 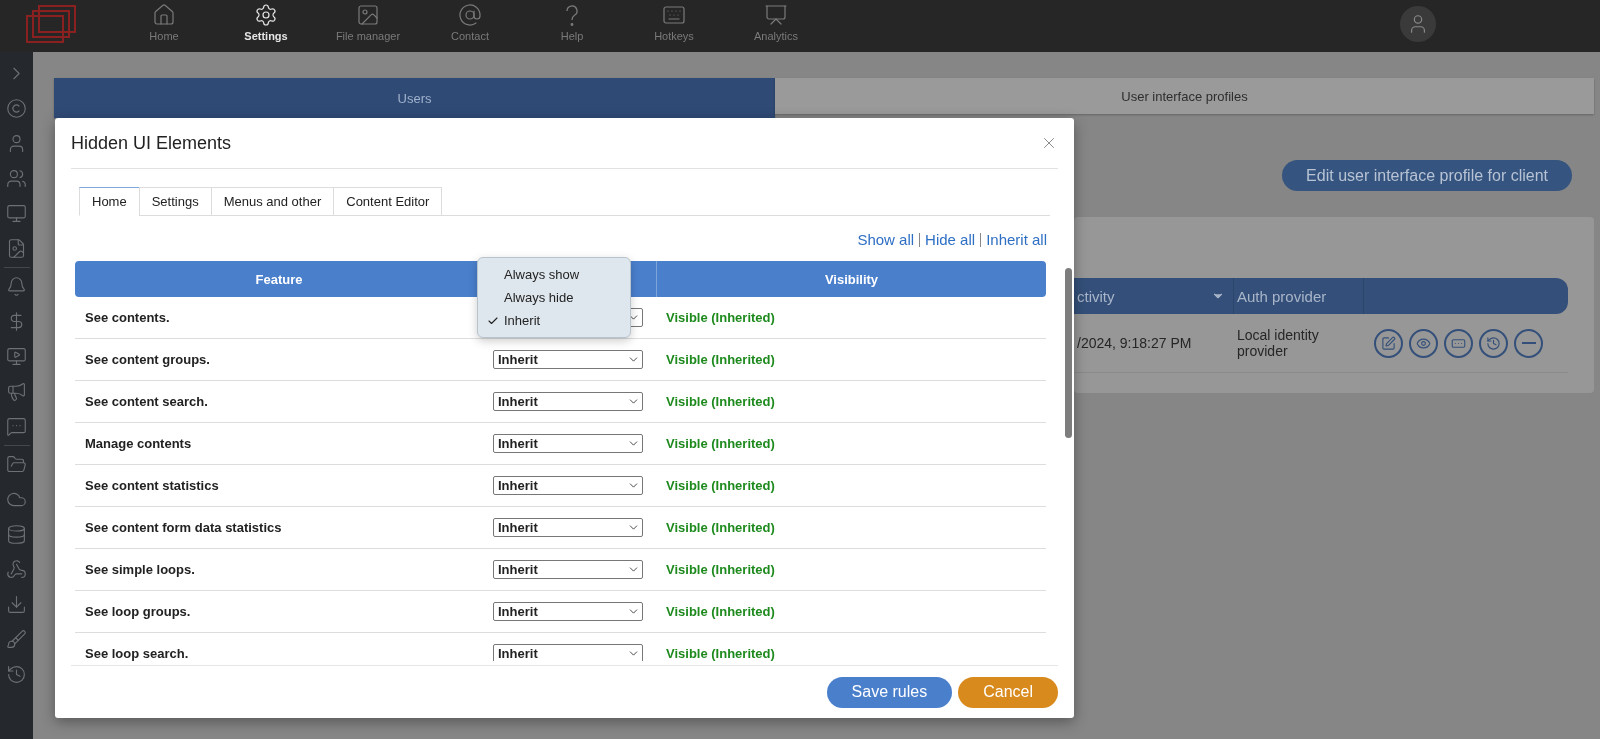 What do you see at coordinates (152, 485) in the screenshot?
I see `feature-label: See content statistics` at bounding box center [152, 485].